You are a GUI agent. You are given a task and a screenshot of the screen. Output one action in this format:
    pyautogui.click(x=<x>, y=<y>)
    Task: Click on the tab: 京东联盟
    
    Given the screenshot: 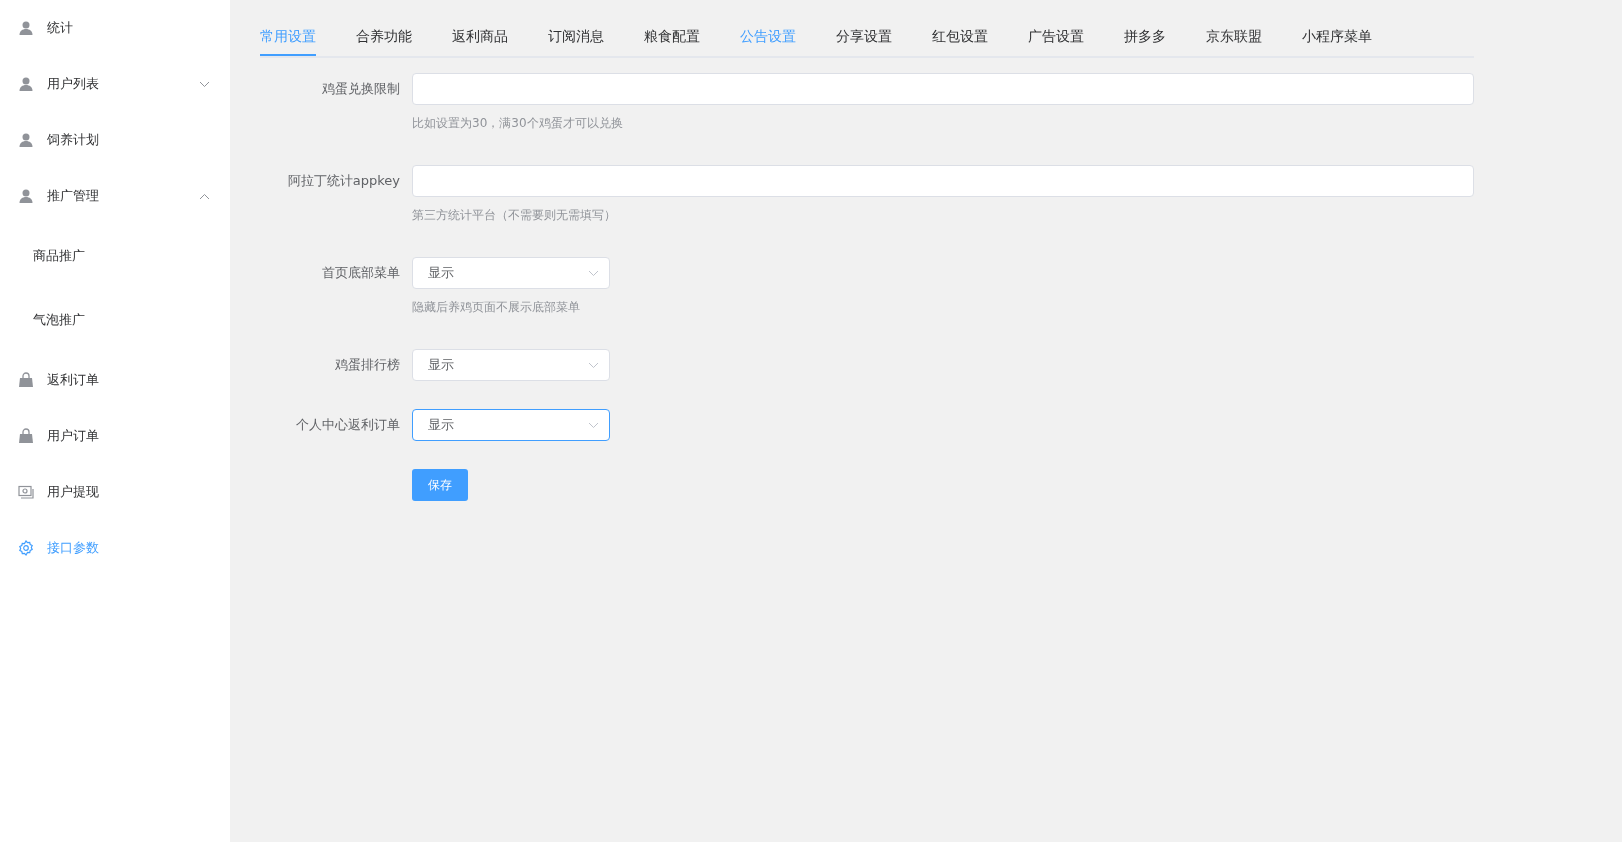 What is the action you would take?
    pyautogui.click(x=1234, y=37)
    